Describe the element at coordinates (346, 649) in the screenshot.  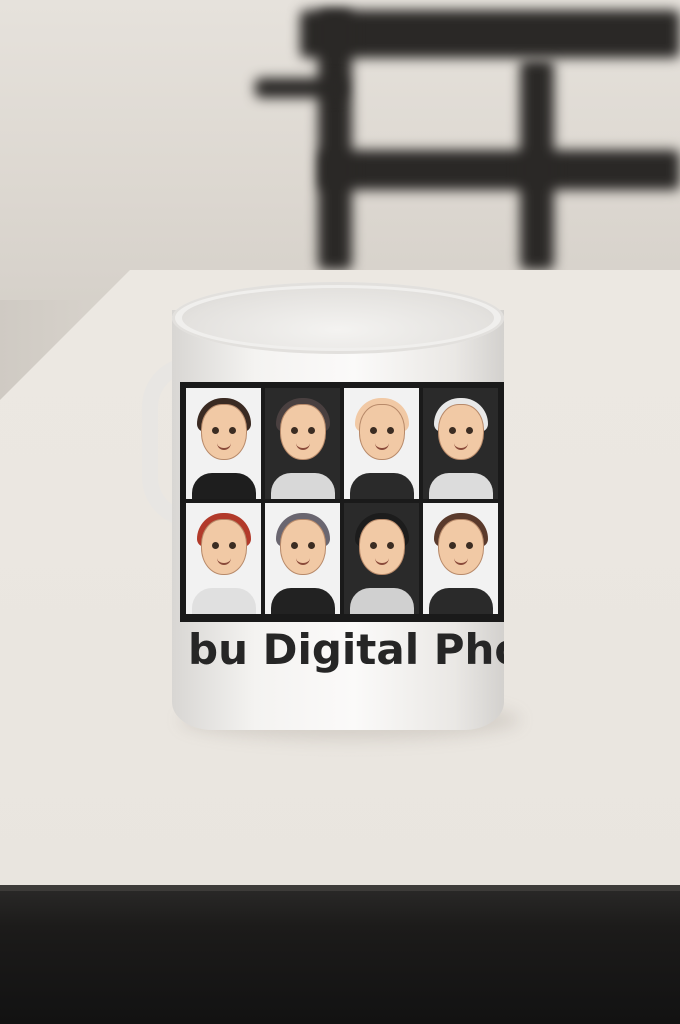
I see `mug-print-text: bu Digital Pho` at that location.